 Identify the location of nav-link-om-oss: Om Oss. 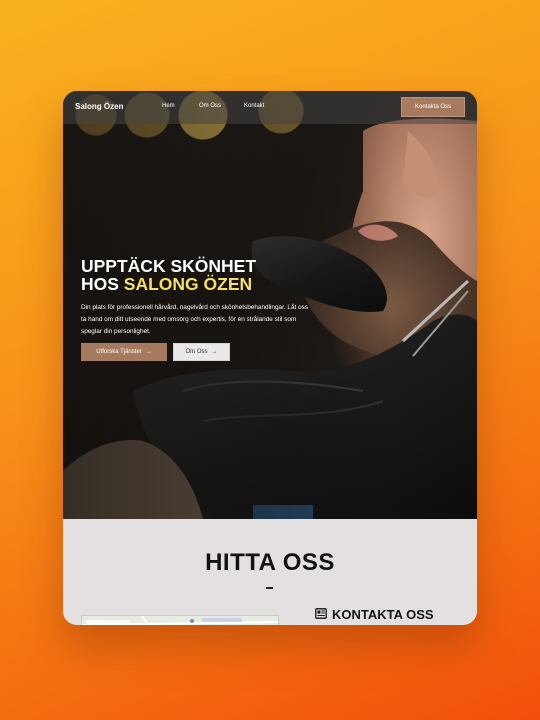
(210, 106).